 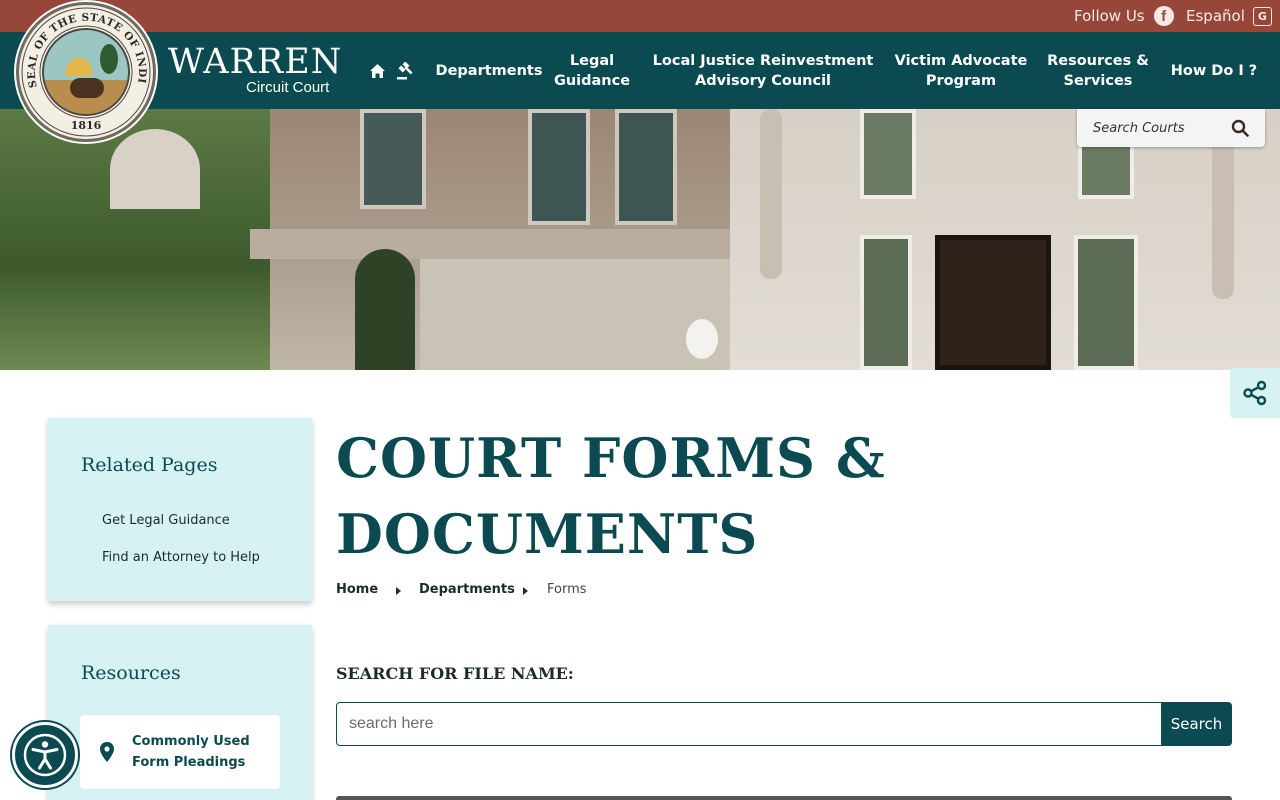 I want to click on share-icon, so click(x=1255, y=393).